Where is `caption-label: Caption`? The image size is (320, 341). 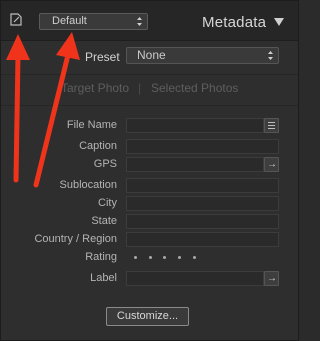
caption-label: Caption is located at coordinates (98, 146).